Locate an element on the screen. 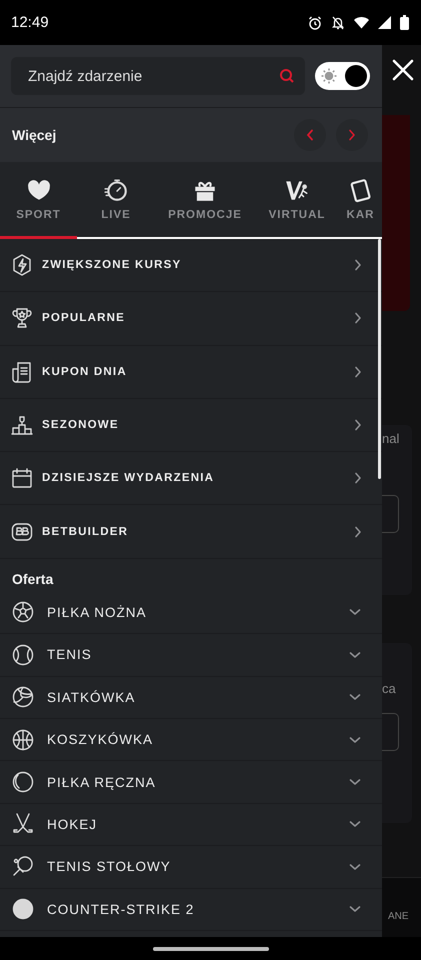 This screenshot has width=421, height=960. category-tab: LIVE is located at coordinates (116, 200).